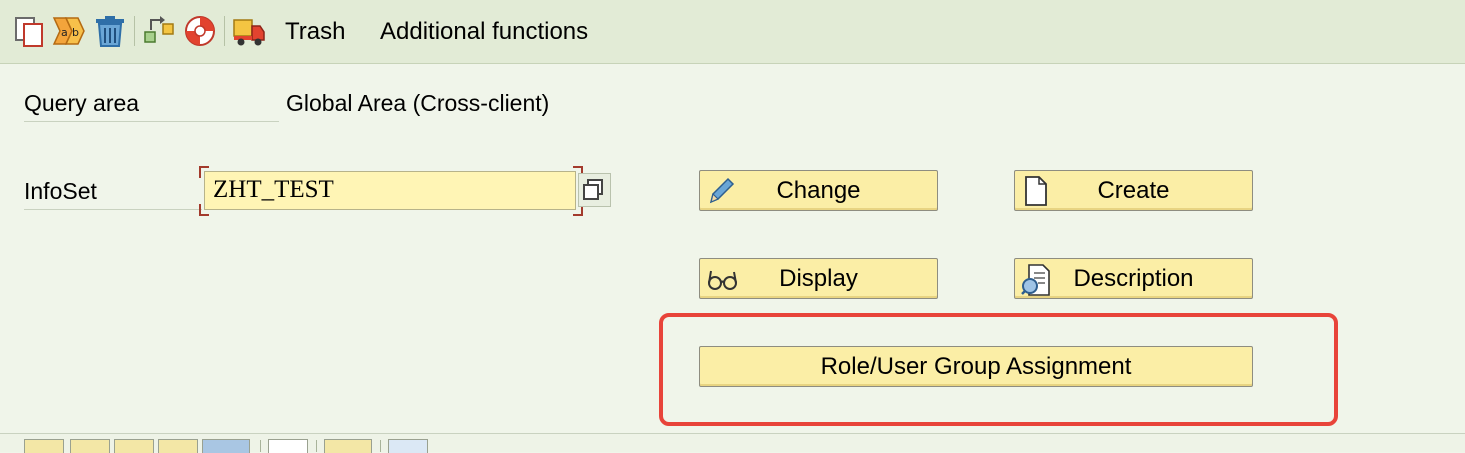 This screenshot has width=1465, height=453. What do you see at coordinates (998, 369) in the screenshot?
I see `highlight-annotation` at bounding box center [998, 369].